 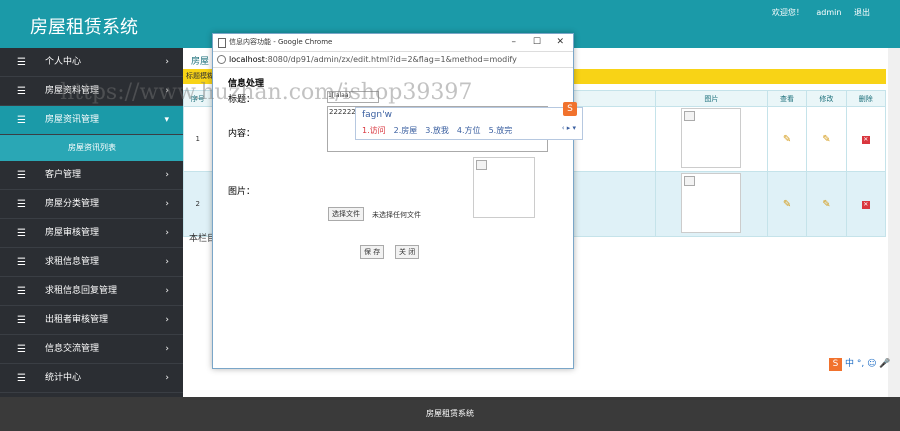 What do you see at coordinates (393, 42) in the screenshot?
I see `popup-titlebar: 信息内容功能 - Google Chrome – ☐ ✕` at bounding box center [393, 42].